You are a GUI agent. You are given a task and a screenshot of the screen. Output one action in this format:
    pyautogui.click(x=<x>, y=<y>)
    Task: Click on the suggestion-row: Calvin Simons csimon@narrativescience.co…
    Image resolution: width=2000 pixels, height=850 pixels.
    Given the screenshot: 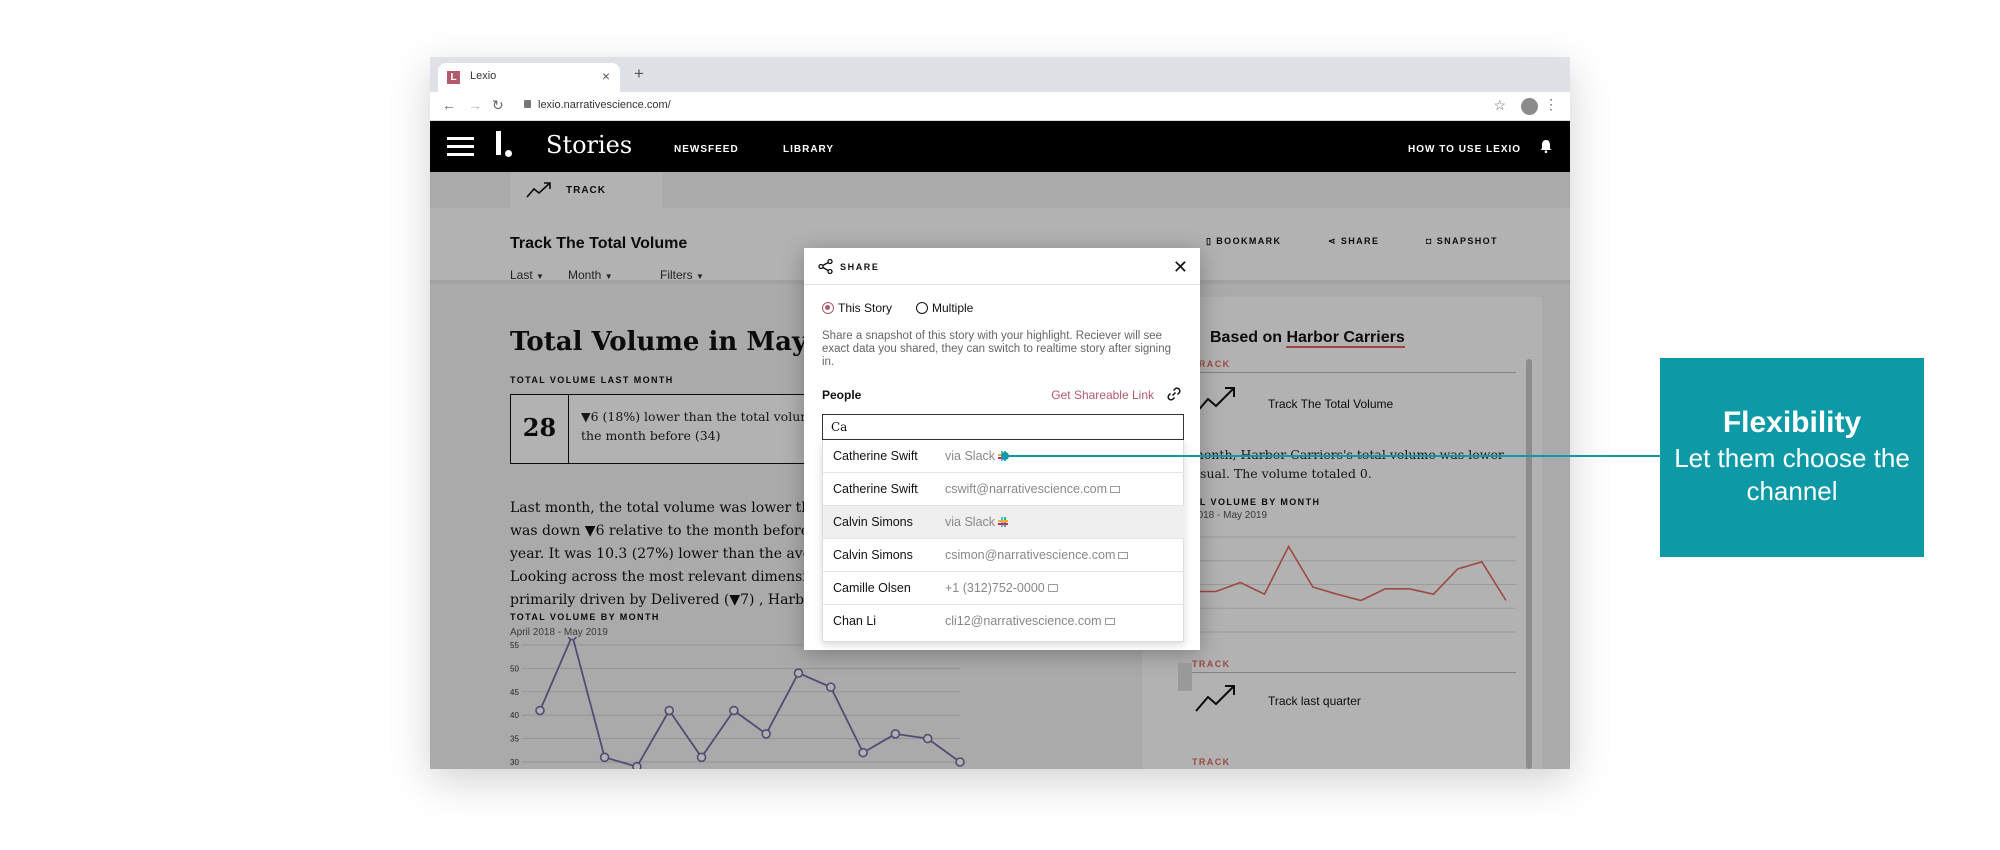 What is the action you would take?
    pyautogui.click(x=1003, y=555)
    